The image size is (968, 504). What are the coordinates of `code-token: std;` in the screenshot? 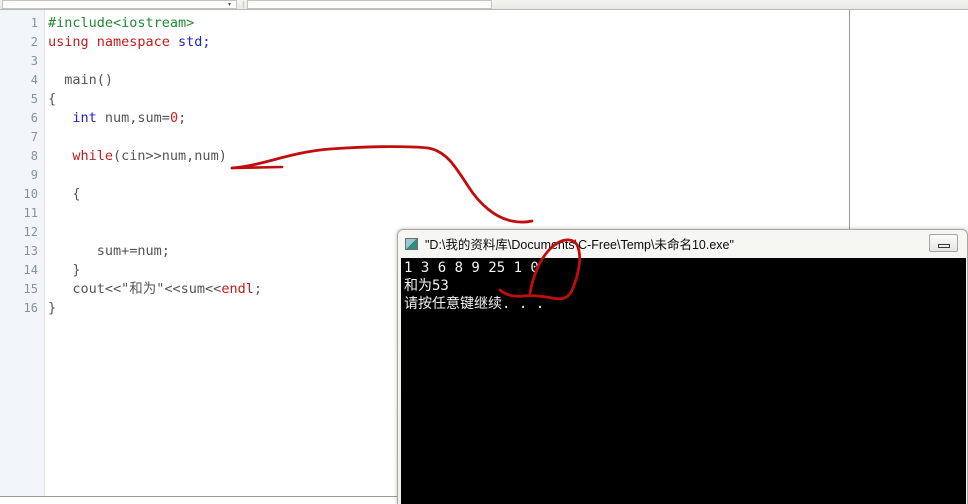 It's located at (194, 42).